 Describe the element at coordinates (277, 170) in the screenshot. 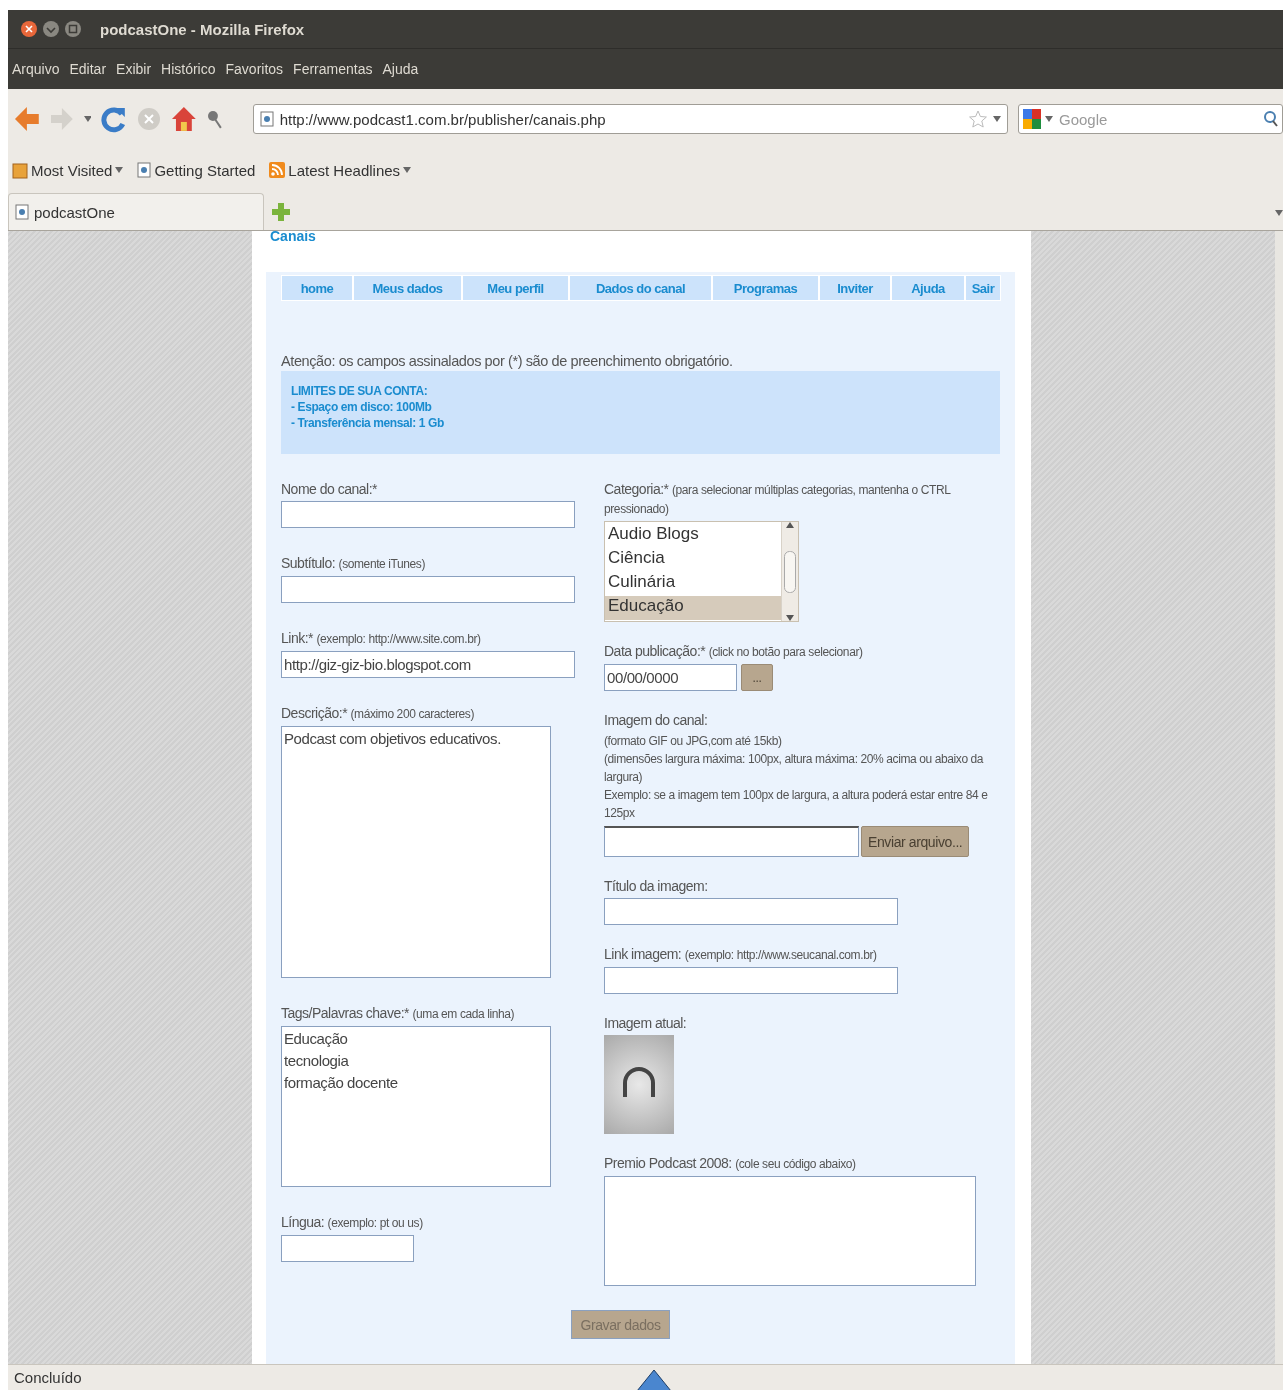

I see `rss-icon` at that location.